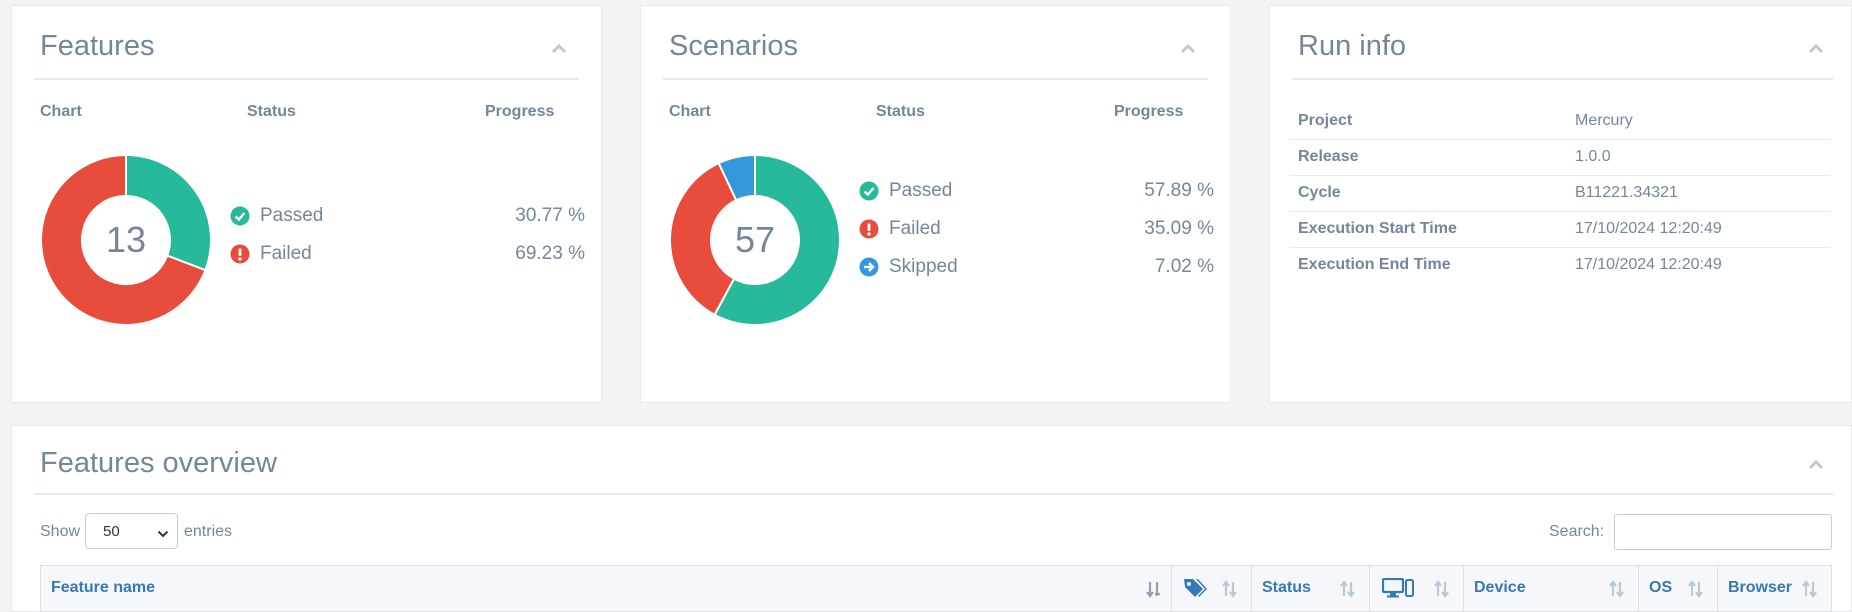 The height and width of the screenshot is (612, 1852). I want to click on legend-value: 57.89 %, so click(1179, 190).